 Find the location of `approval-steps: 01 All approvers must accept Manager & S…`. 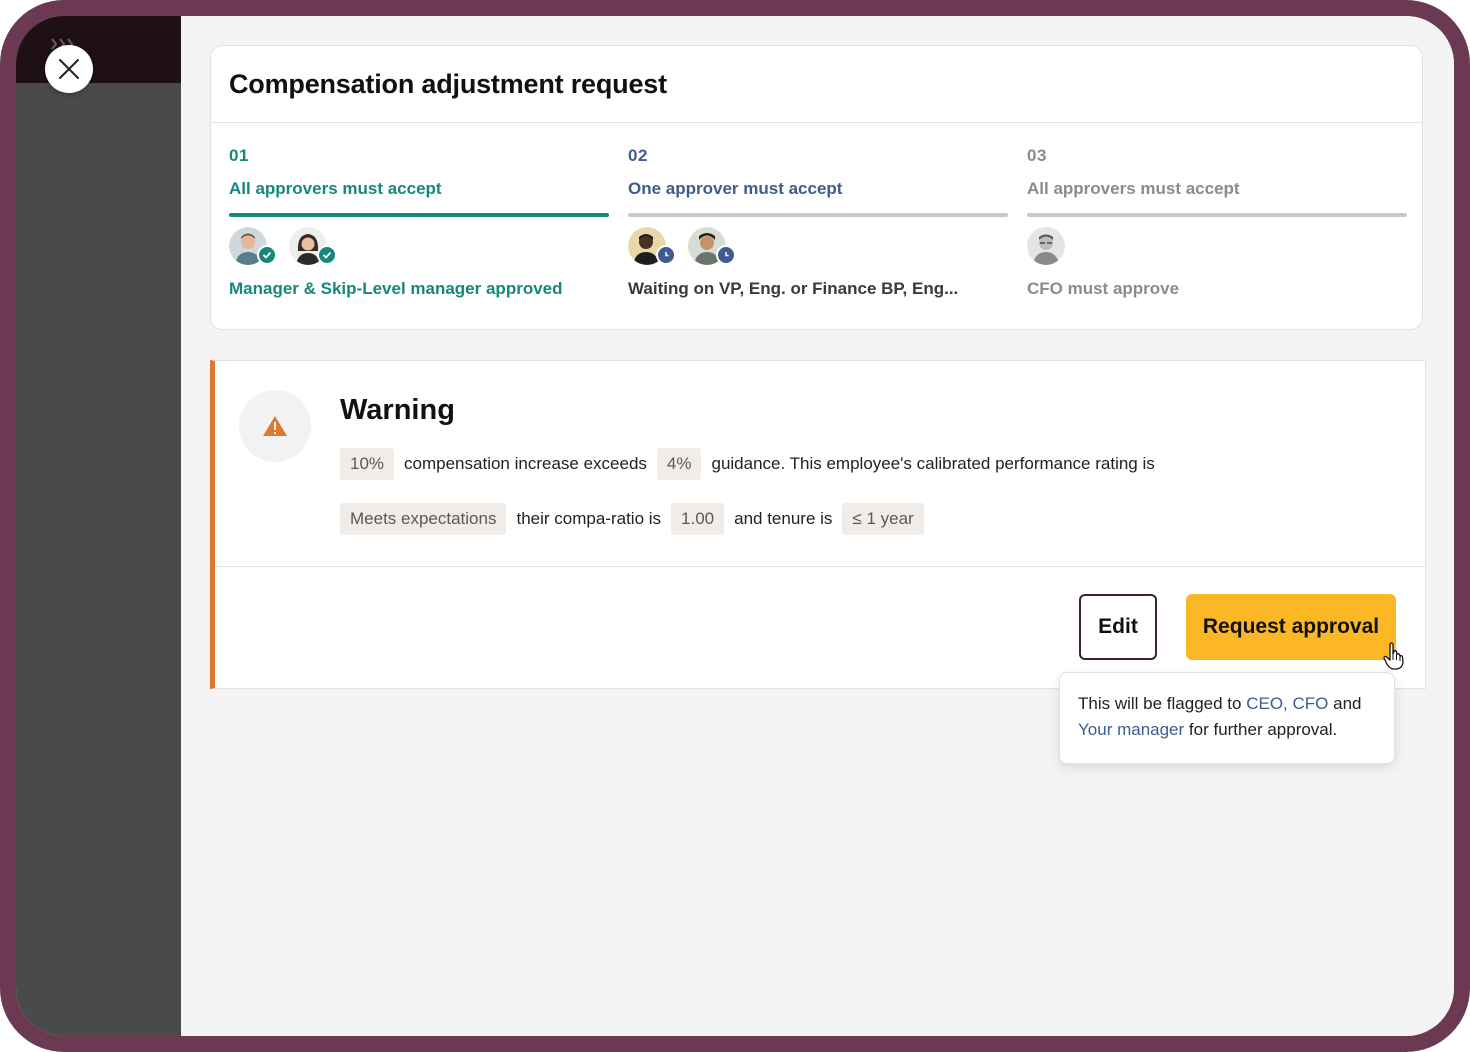

approval-steps: 01 All approvers must accept Manager & S… is located at coordinates (818, 226).